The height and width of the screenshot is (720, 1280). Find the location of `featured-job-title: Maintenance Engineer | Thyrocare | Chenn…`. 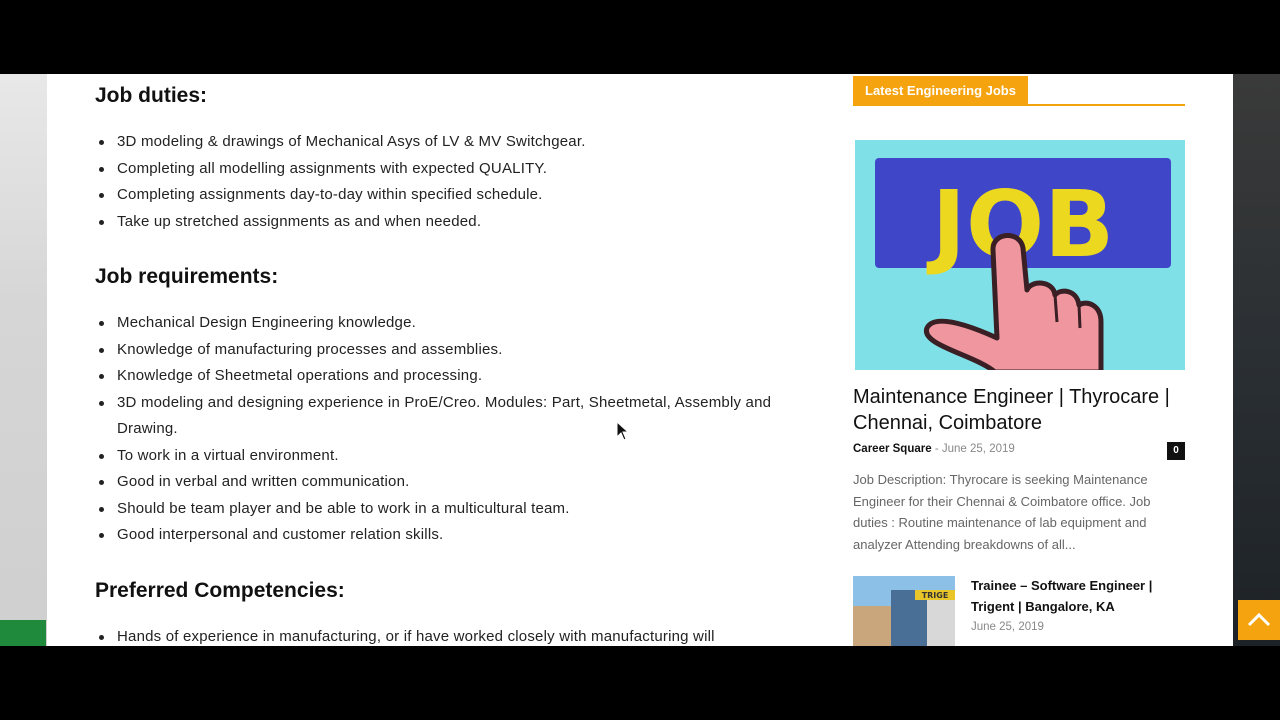

featured-job-title: Maintenance Engineer | Thyrocare | Chenn… is located at coordinates (1019, 410).